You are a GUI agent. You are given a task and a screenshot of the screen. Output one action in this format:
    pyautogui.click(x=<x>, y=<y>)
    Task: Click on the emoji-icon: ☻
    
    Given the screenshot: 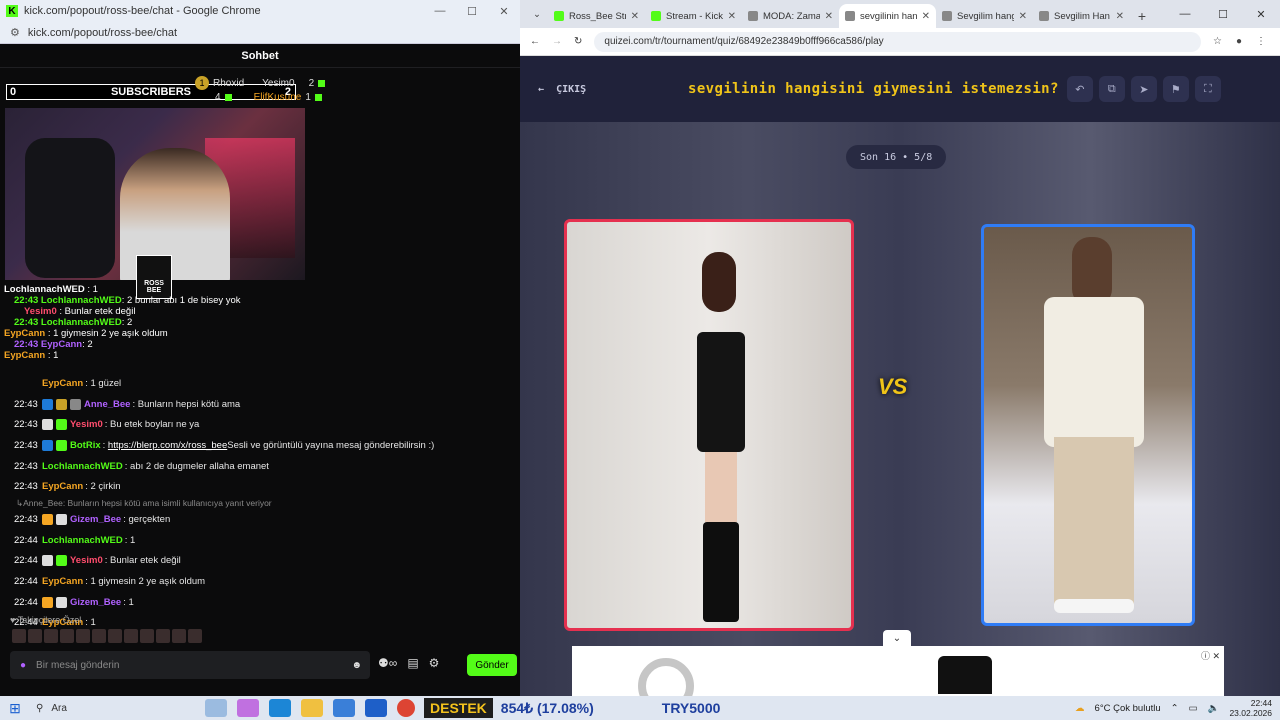 What is the action you would take?
    pyautogui.click(x=356, y=665)
    